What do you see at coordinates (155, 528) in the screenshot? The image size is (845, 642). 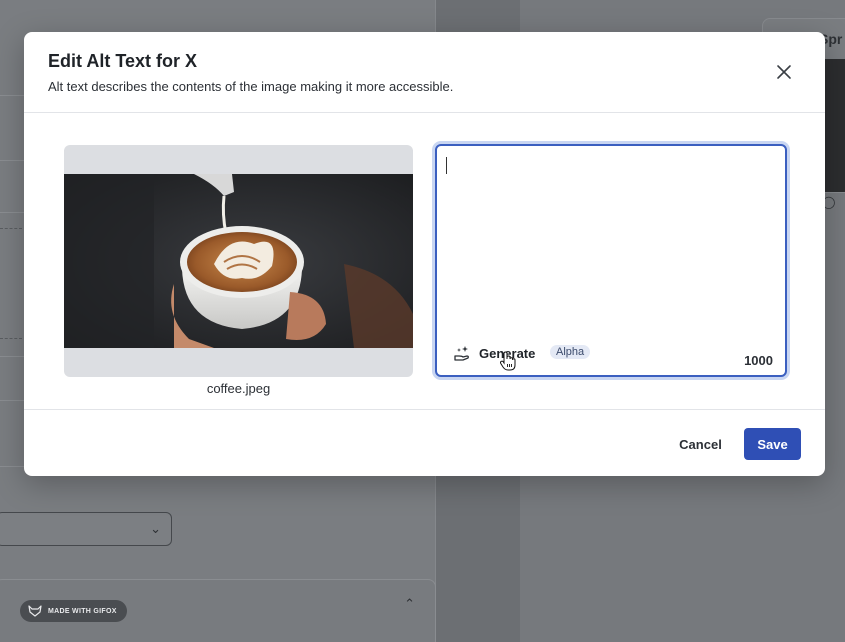 I see `chevron-down-icon: ⌄` at bounding box center [155, 528].